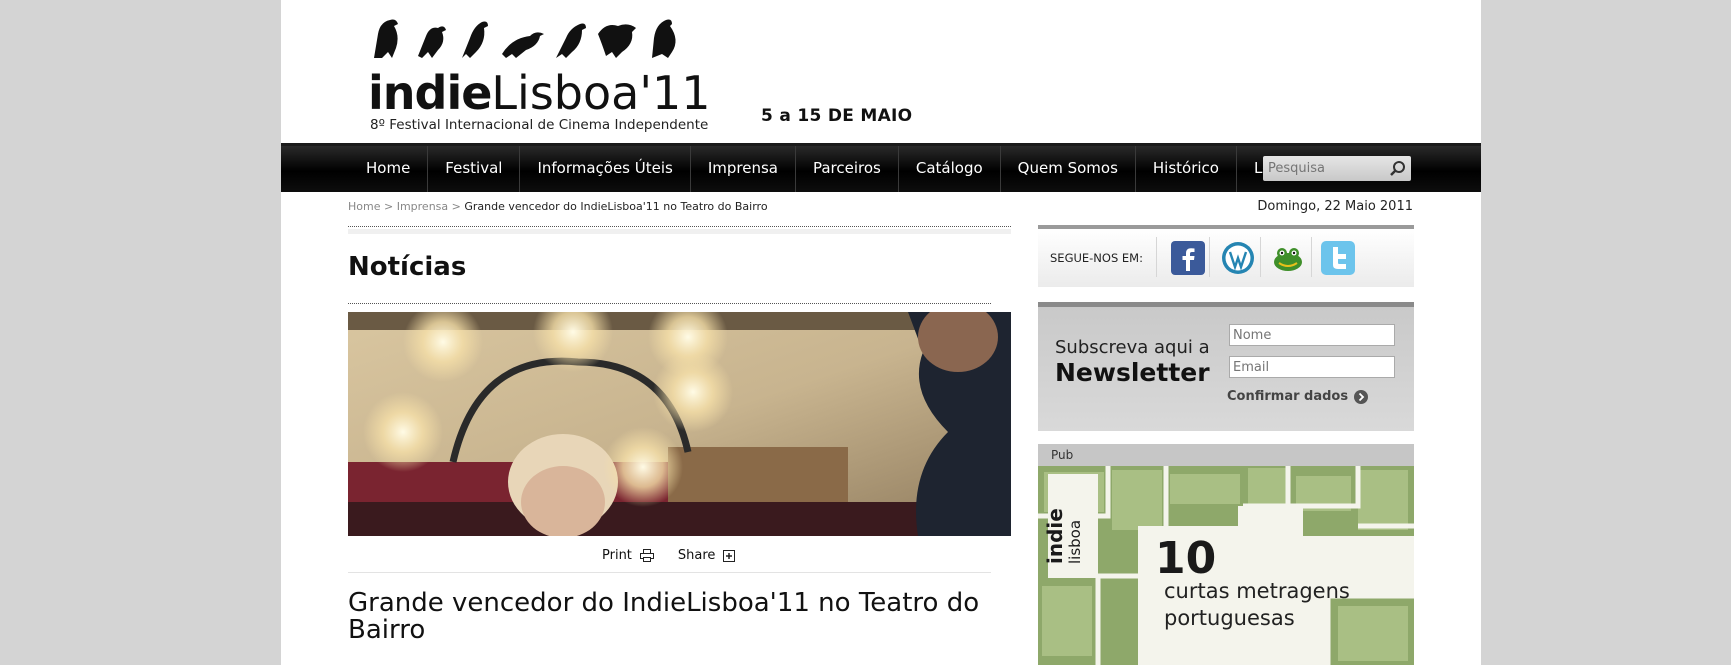 The width and height of the screenshot is (1731, 665). What do you see at coordinates (1188, 258) in the screenshot?
I see `facebook-icon` at bounding box center [1188, 258].